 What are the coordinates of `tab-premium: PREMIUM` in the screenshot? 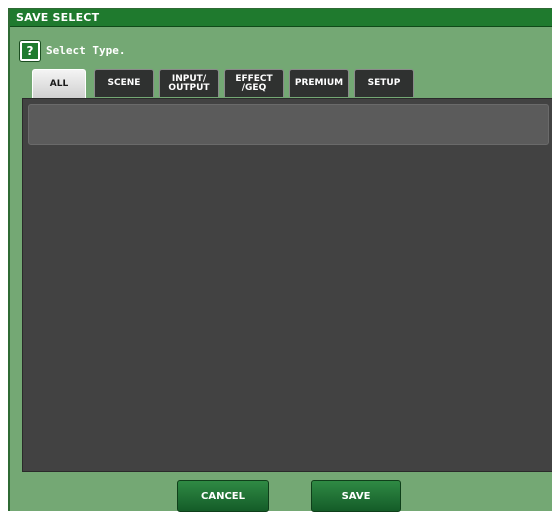 It's located at (319, 83).